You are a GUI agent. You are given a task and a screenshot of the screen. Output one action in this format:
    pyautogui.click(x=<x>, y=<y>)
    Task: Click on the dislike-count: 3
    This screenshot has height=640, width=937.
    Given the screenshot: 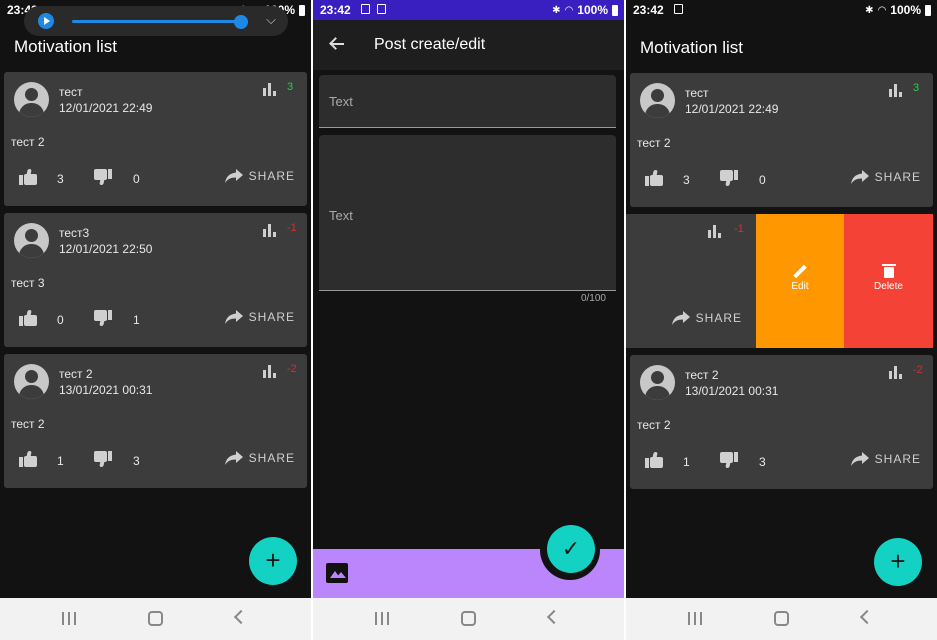 What is the action you would take?
    pyautogui.click(x=762, y=462)
    